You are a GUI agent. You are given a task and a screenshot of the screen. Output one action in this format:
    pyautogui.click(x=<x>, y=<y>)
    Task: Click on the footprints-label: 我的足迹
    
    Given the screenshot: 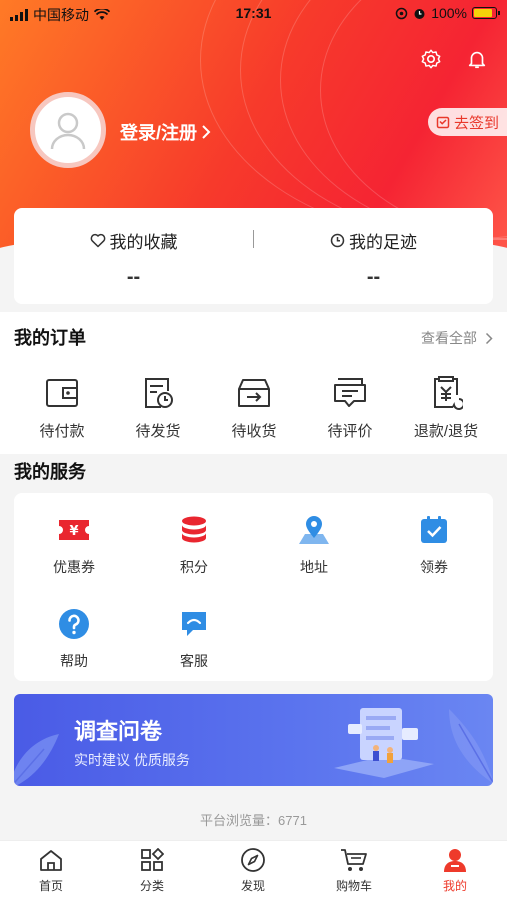 What is the action you would take?
    pyautogui.click(x=383, y=242)
    